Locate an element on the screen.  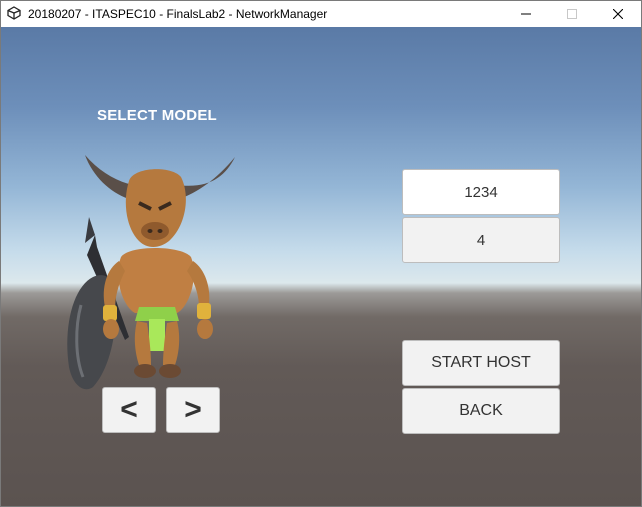
minotaur-character is located at coordinates (151, 272).